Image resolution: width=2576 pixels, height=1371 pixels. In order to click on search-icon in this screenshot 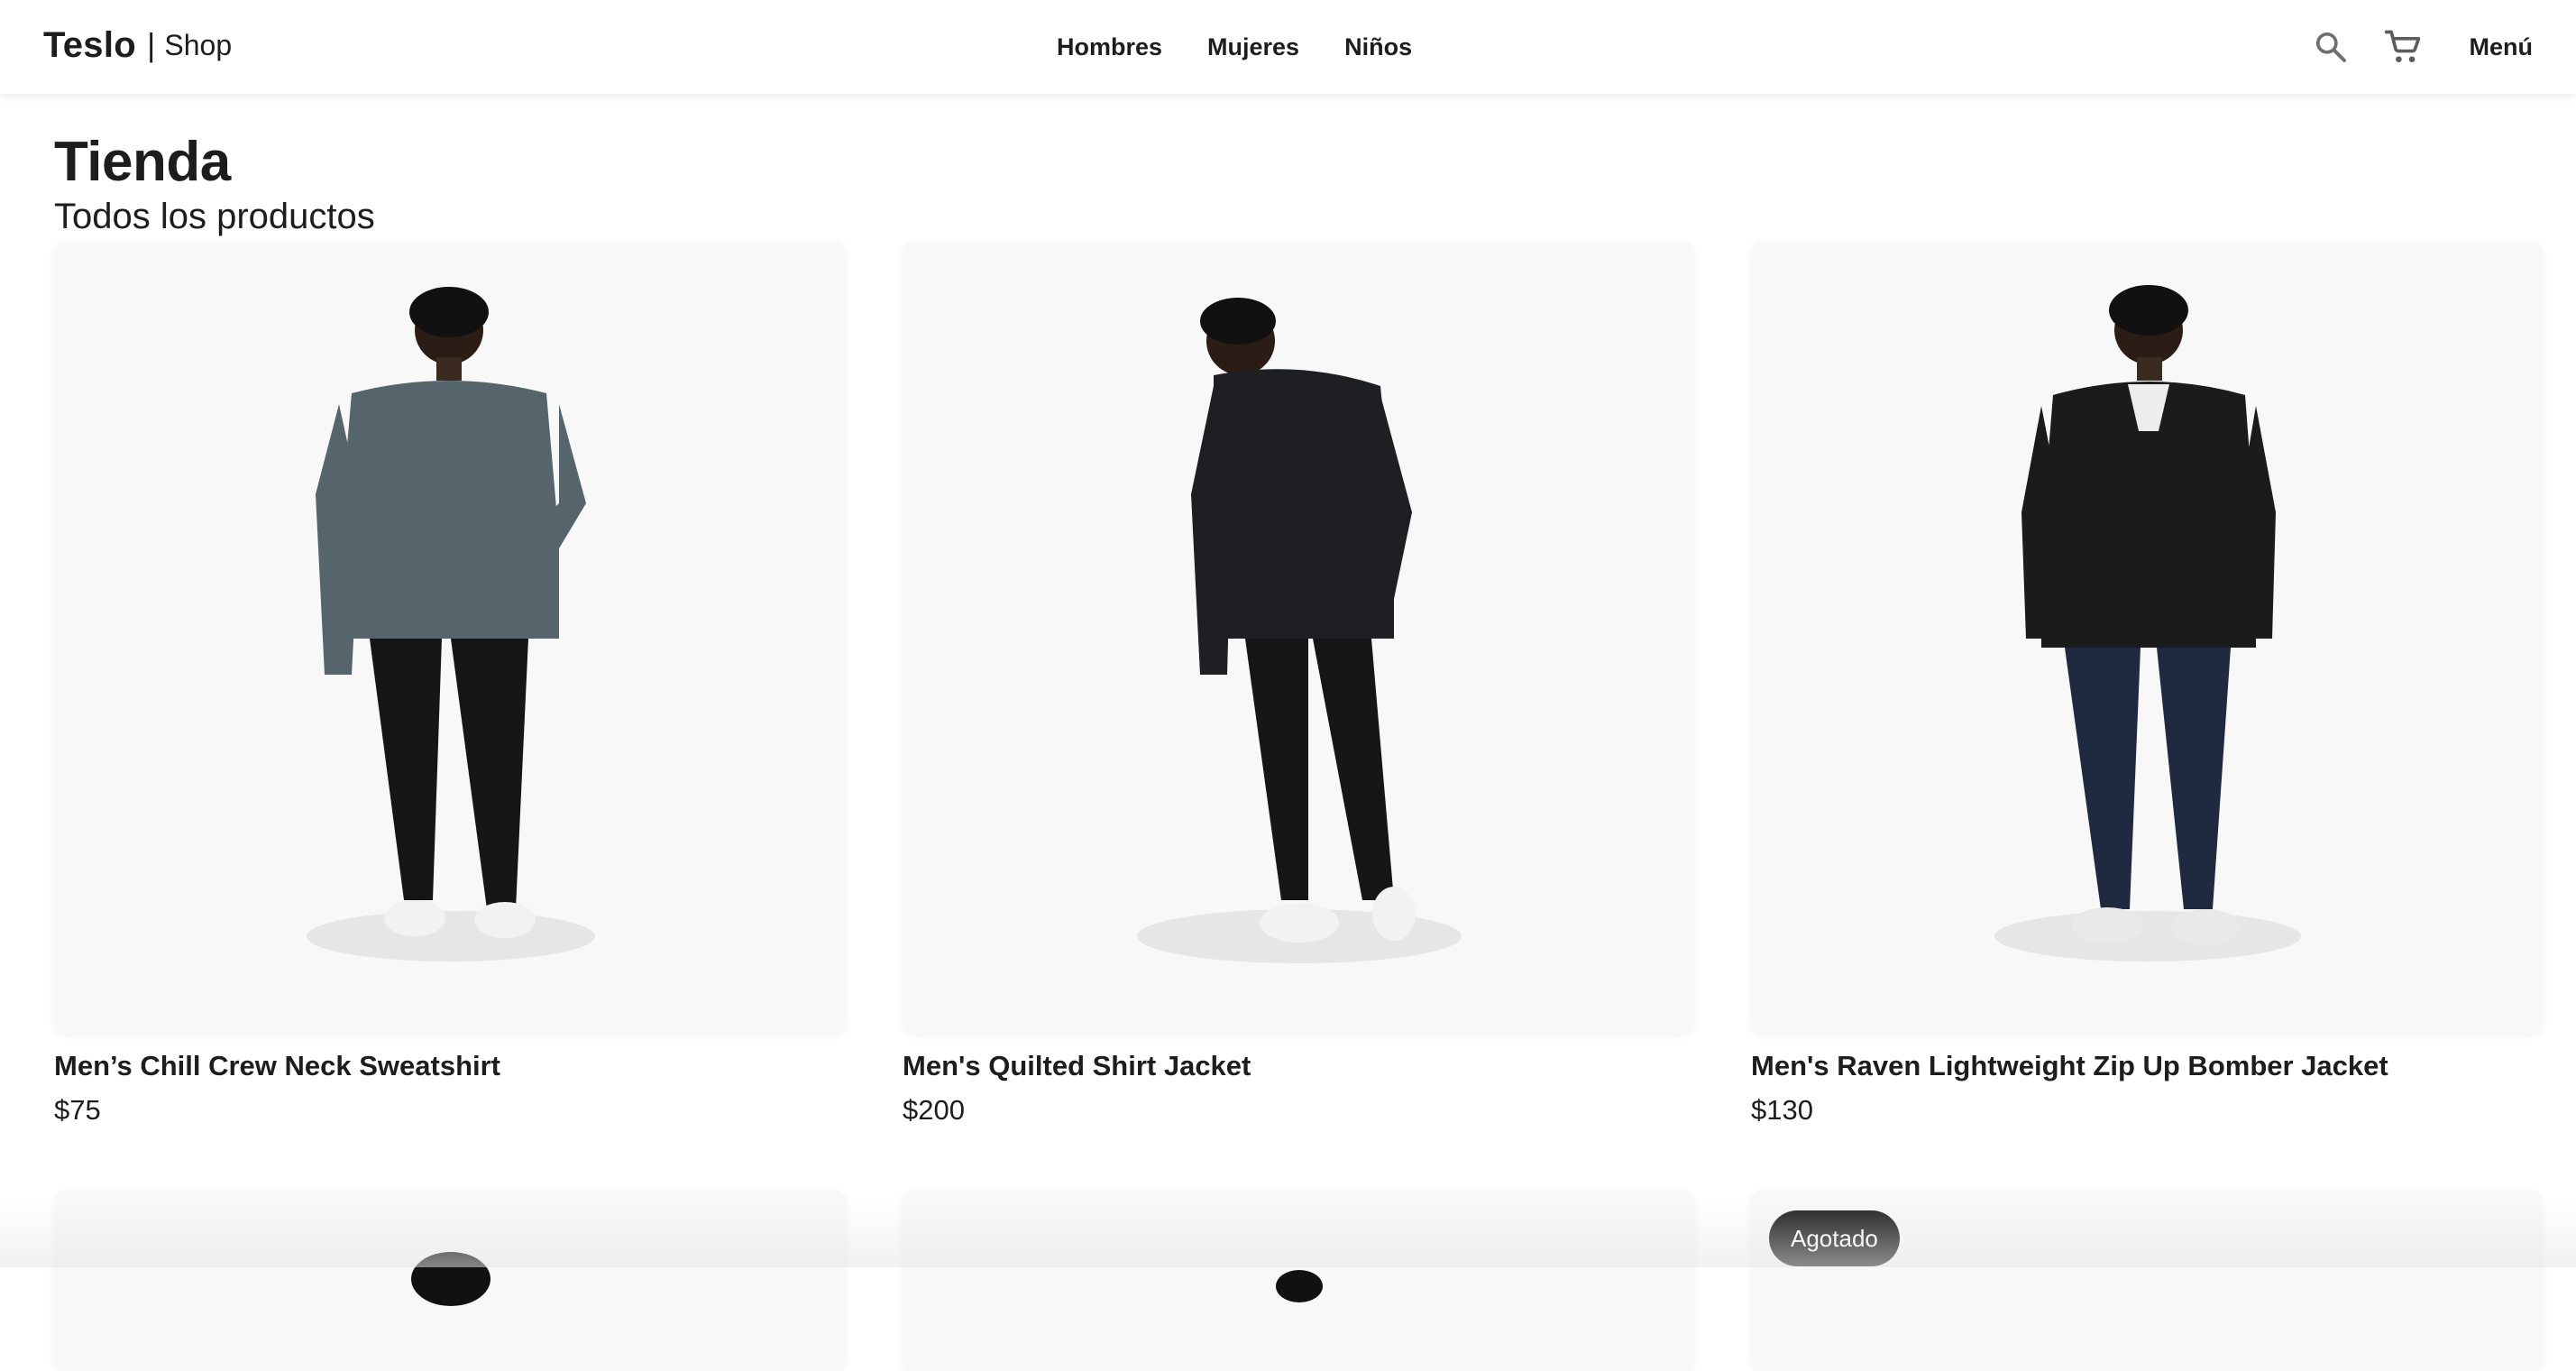, I will do `click(2330, 47)`.